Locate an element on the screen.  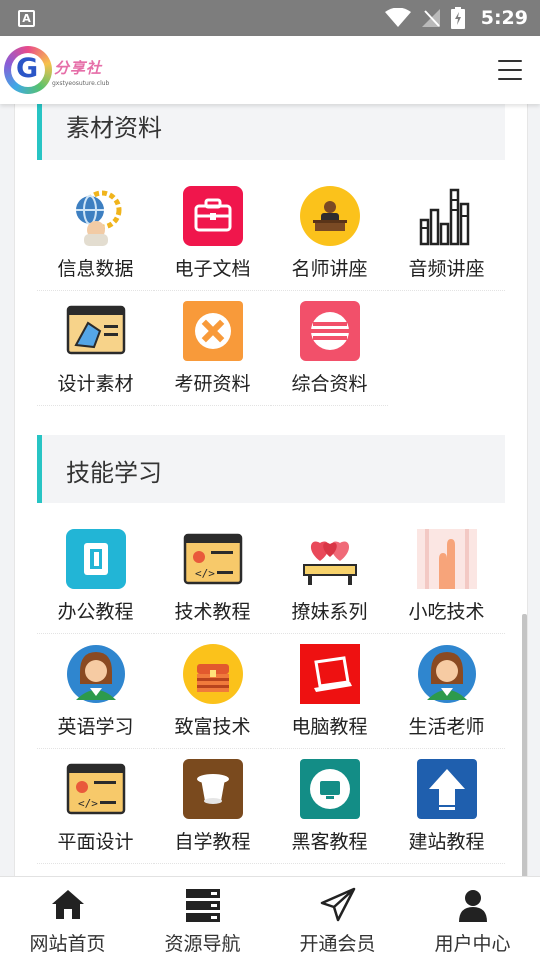
grid-item-label: 综合资料 is located at coordinates (329, 384).